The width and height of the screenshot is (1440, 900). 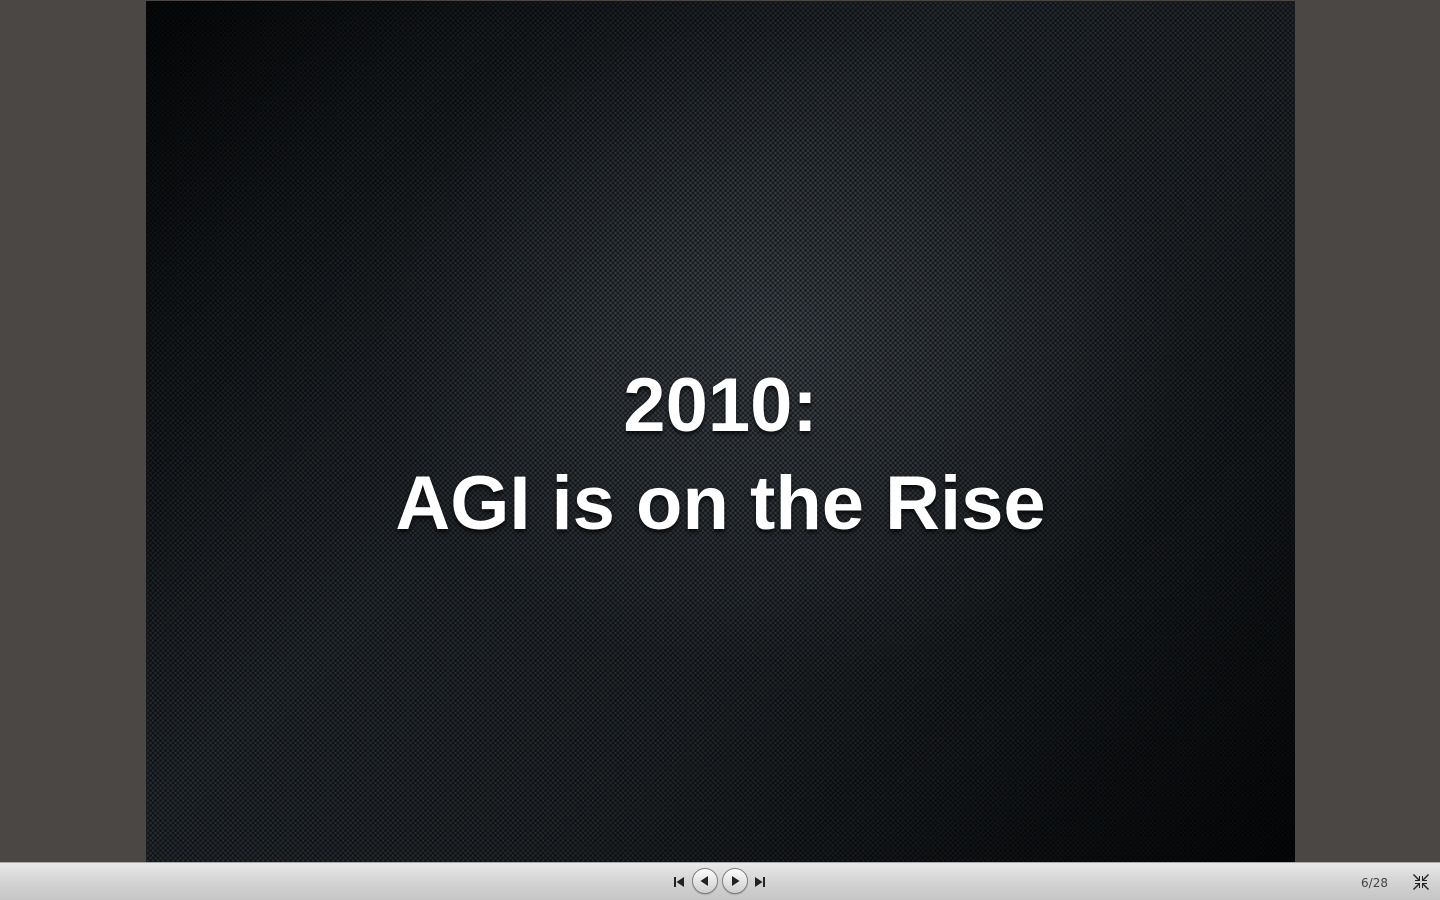 What do you see at coordinates (720, 881) in the screenshot?
I see `playback-toolbar: 6/28` at bounding box center [720, 881].